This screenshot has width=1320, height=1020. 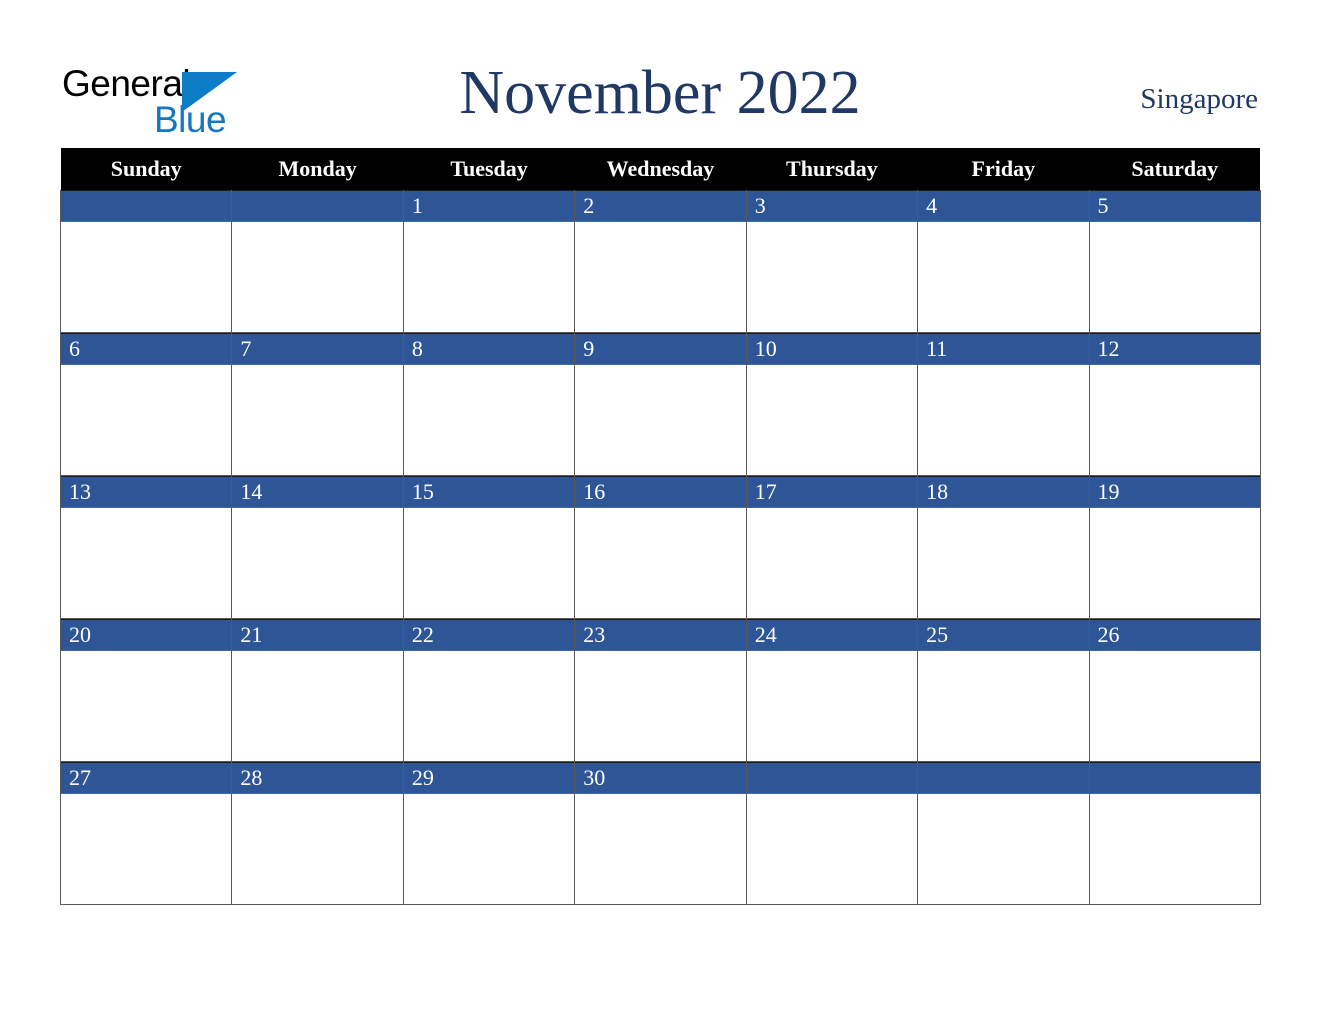 What do you see at coordinates (422, 777) in the screenshot?
I see `day-number: 29` at bounding box center [422, 777].